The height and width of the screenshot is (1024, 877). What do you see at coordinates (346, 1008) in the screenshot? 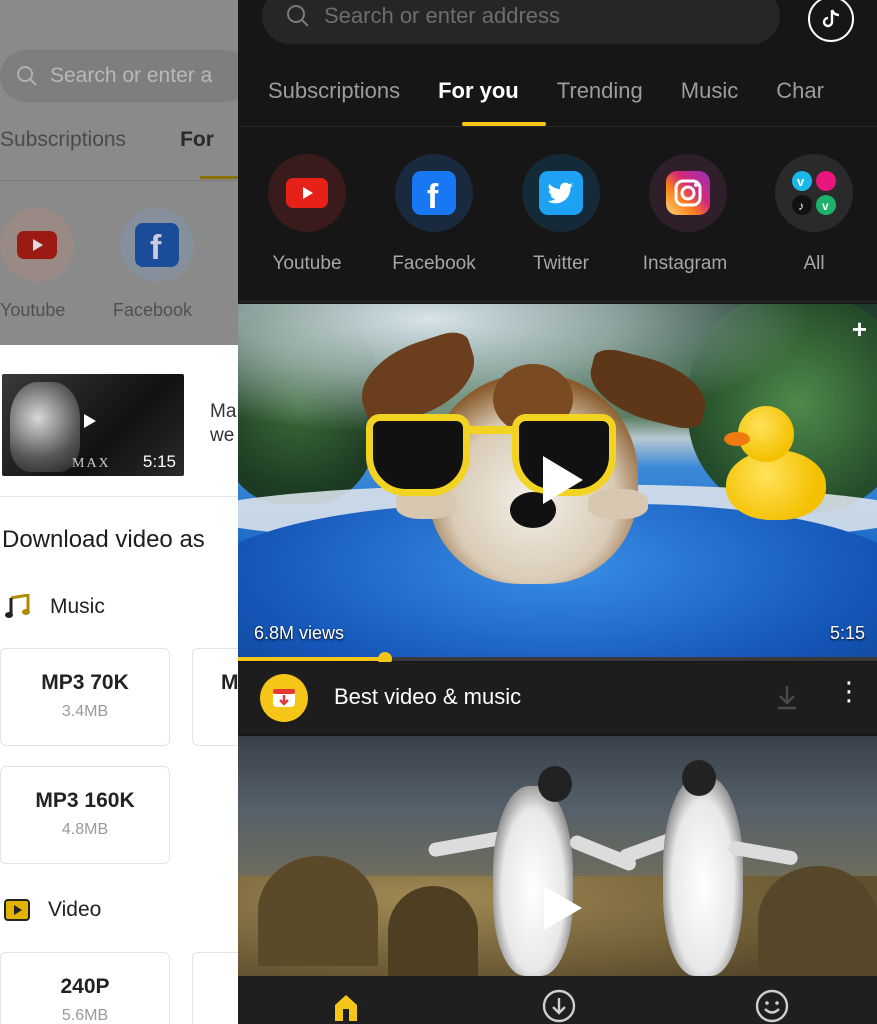
I see `home-icon` at bounding box center [346, 1008].